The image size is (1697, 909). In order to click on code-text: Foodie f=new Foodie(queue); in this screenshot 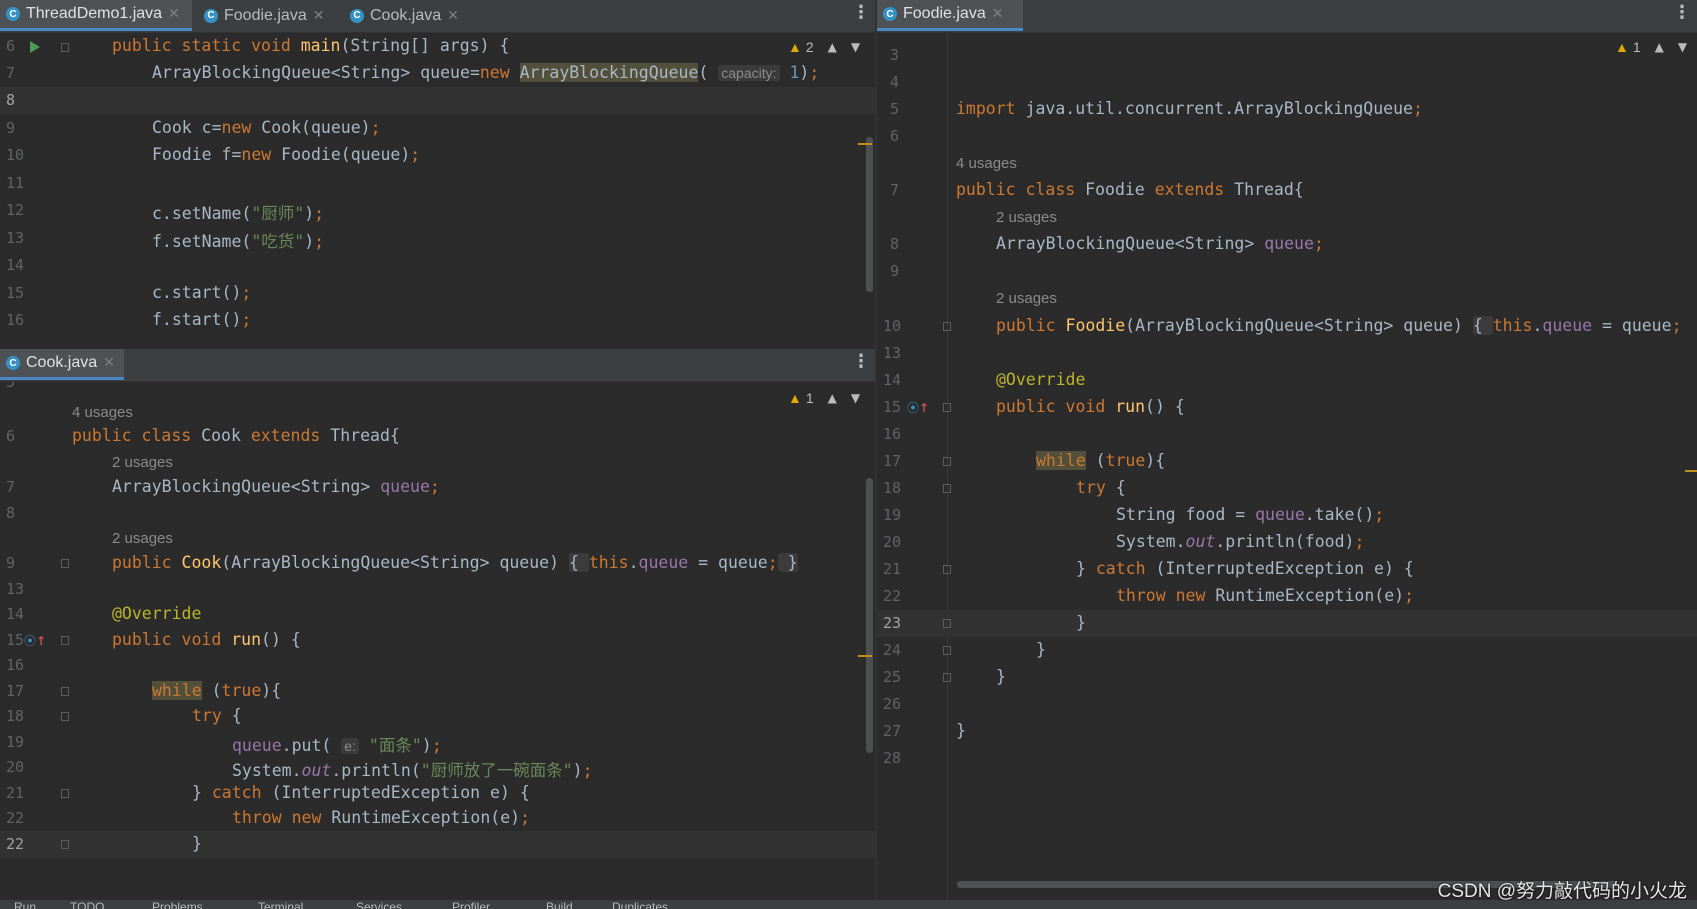, I will do `click(286, 154)`.